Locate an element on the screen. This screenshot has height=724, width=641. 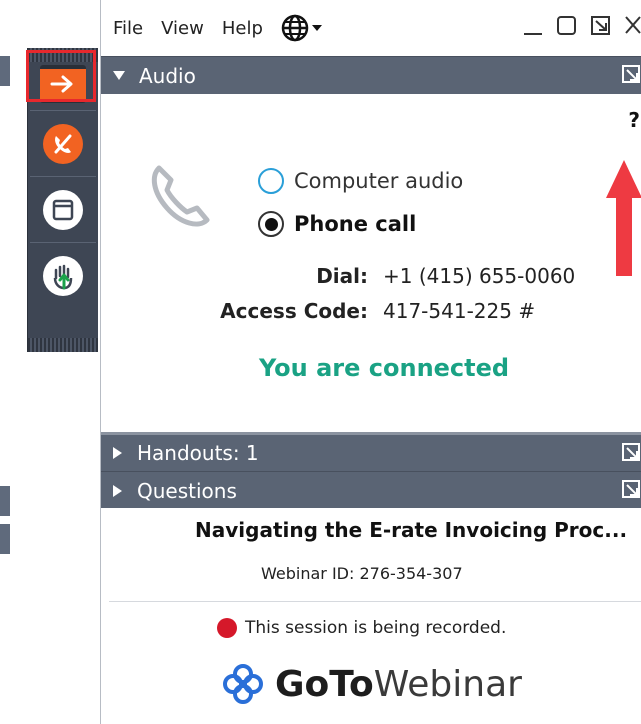
webinar-id: Webinar ID: 276-354-307 is located at coordinates (362, 573).